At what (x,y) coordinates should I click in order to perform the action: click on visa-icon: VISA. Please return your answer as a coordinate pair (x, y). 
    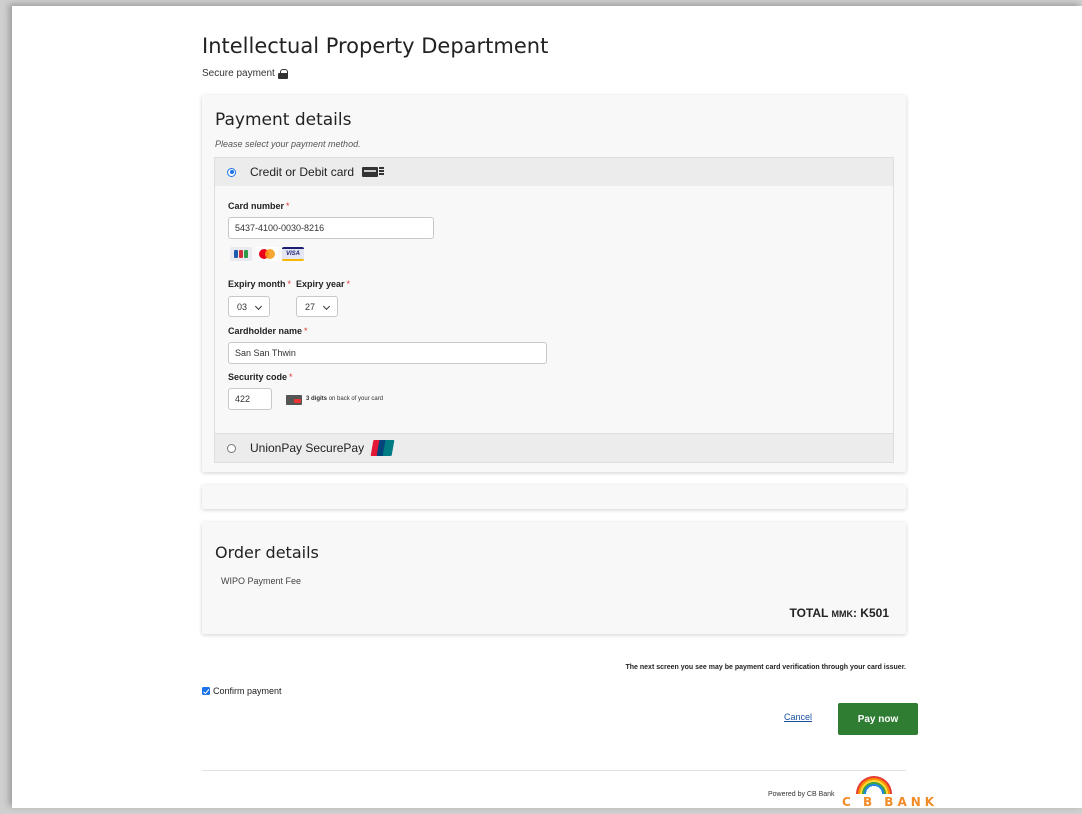
    Looking at the image, I should click on (293, 254).